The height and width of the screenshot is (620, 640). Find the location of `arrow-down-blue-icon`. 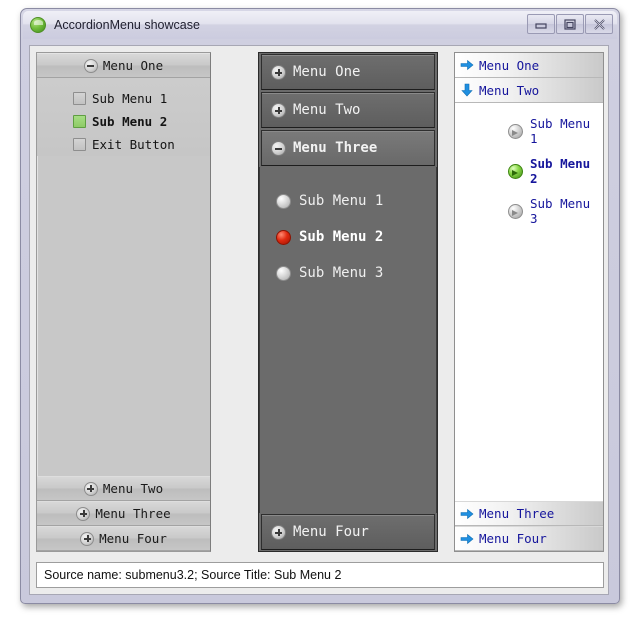

arrow-down-blue-icon is located at coordinates (467, 90).